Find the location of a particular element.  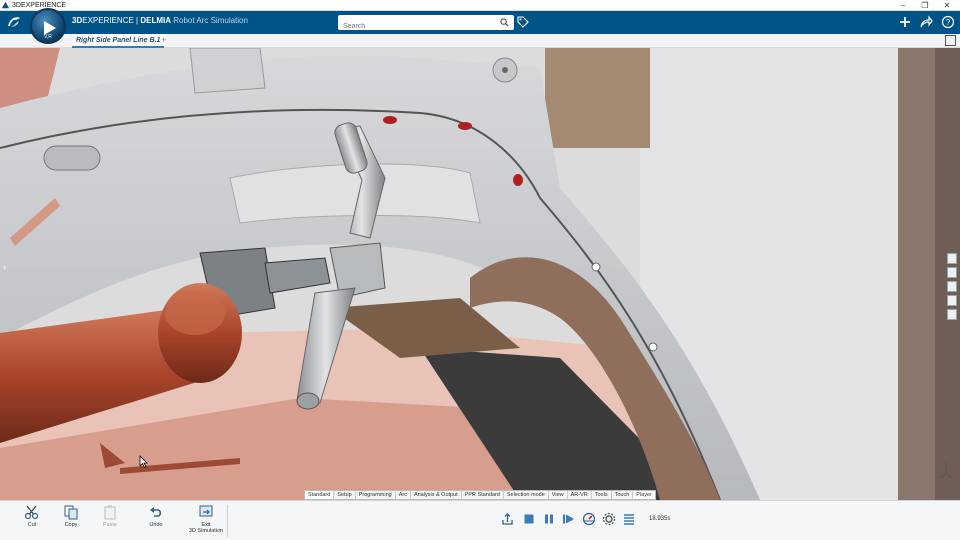

tab-view: View is located at coordinates (558, 495).